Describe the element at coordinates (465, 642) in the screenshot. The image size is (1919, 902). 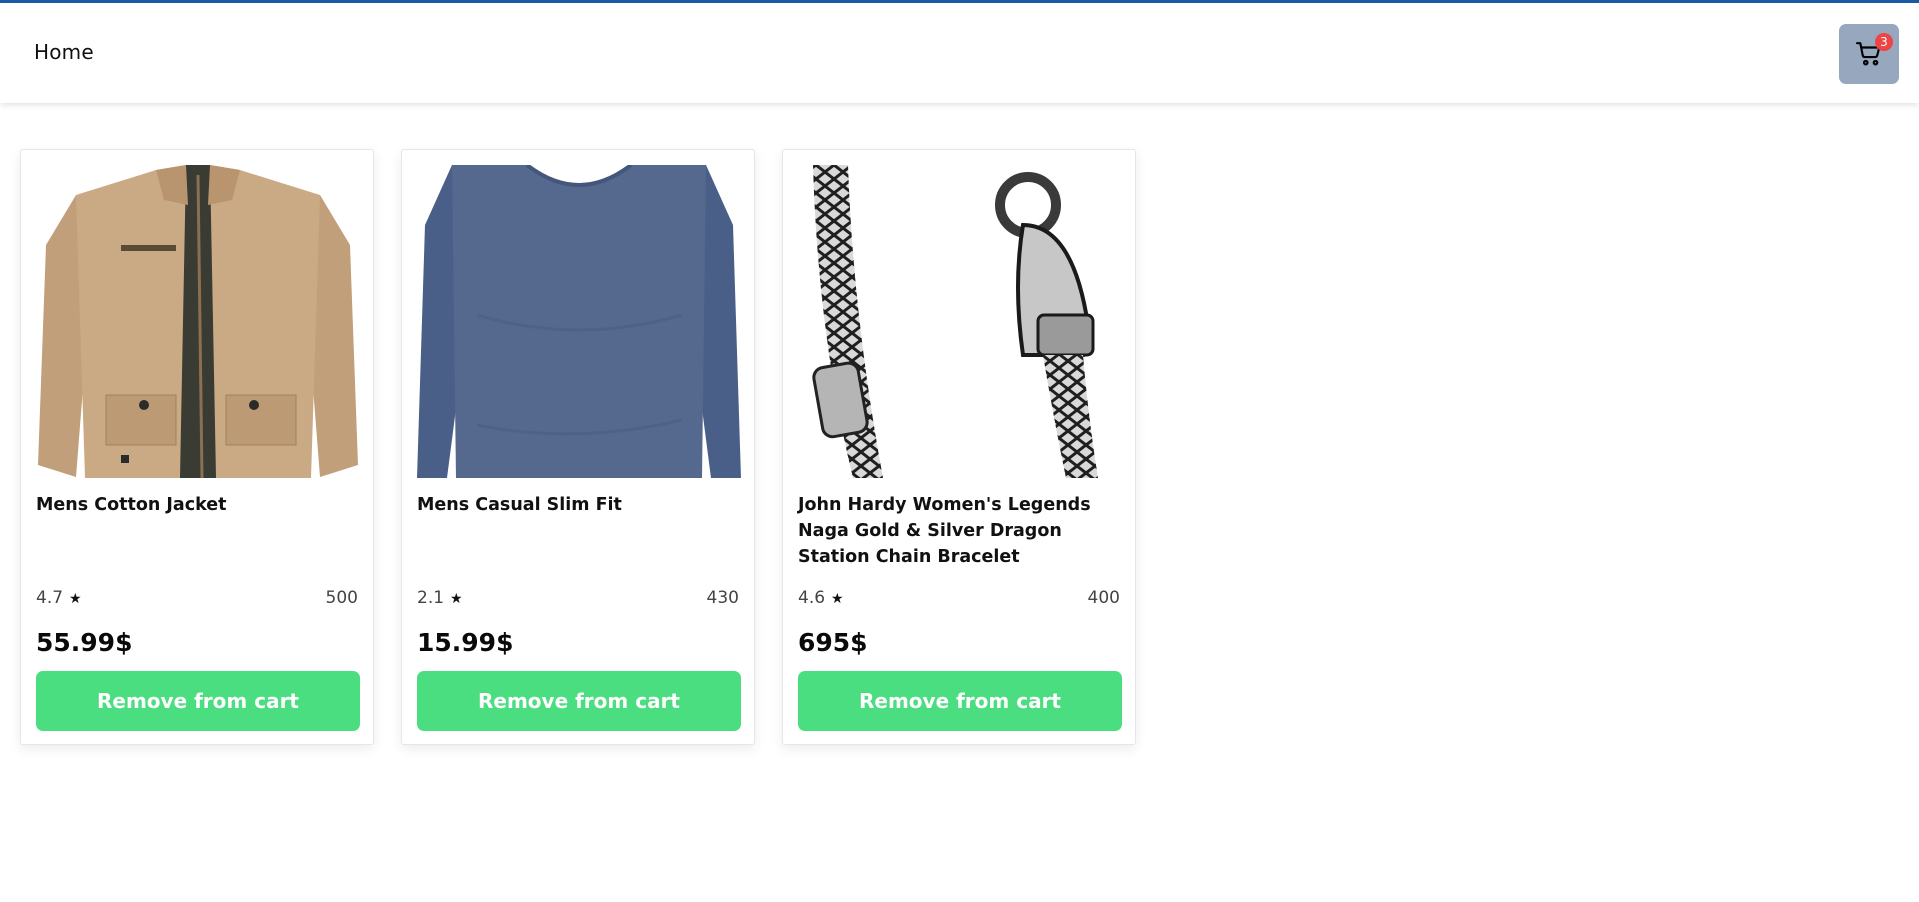
I see `product-price: 15.99$` at that location.